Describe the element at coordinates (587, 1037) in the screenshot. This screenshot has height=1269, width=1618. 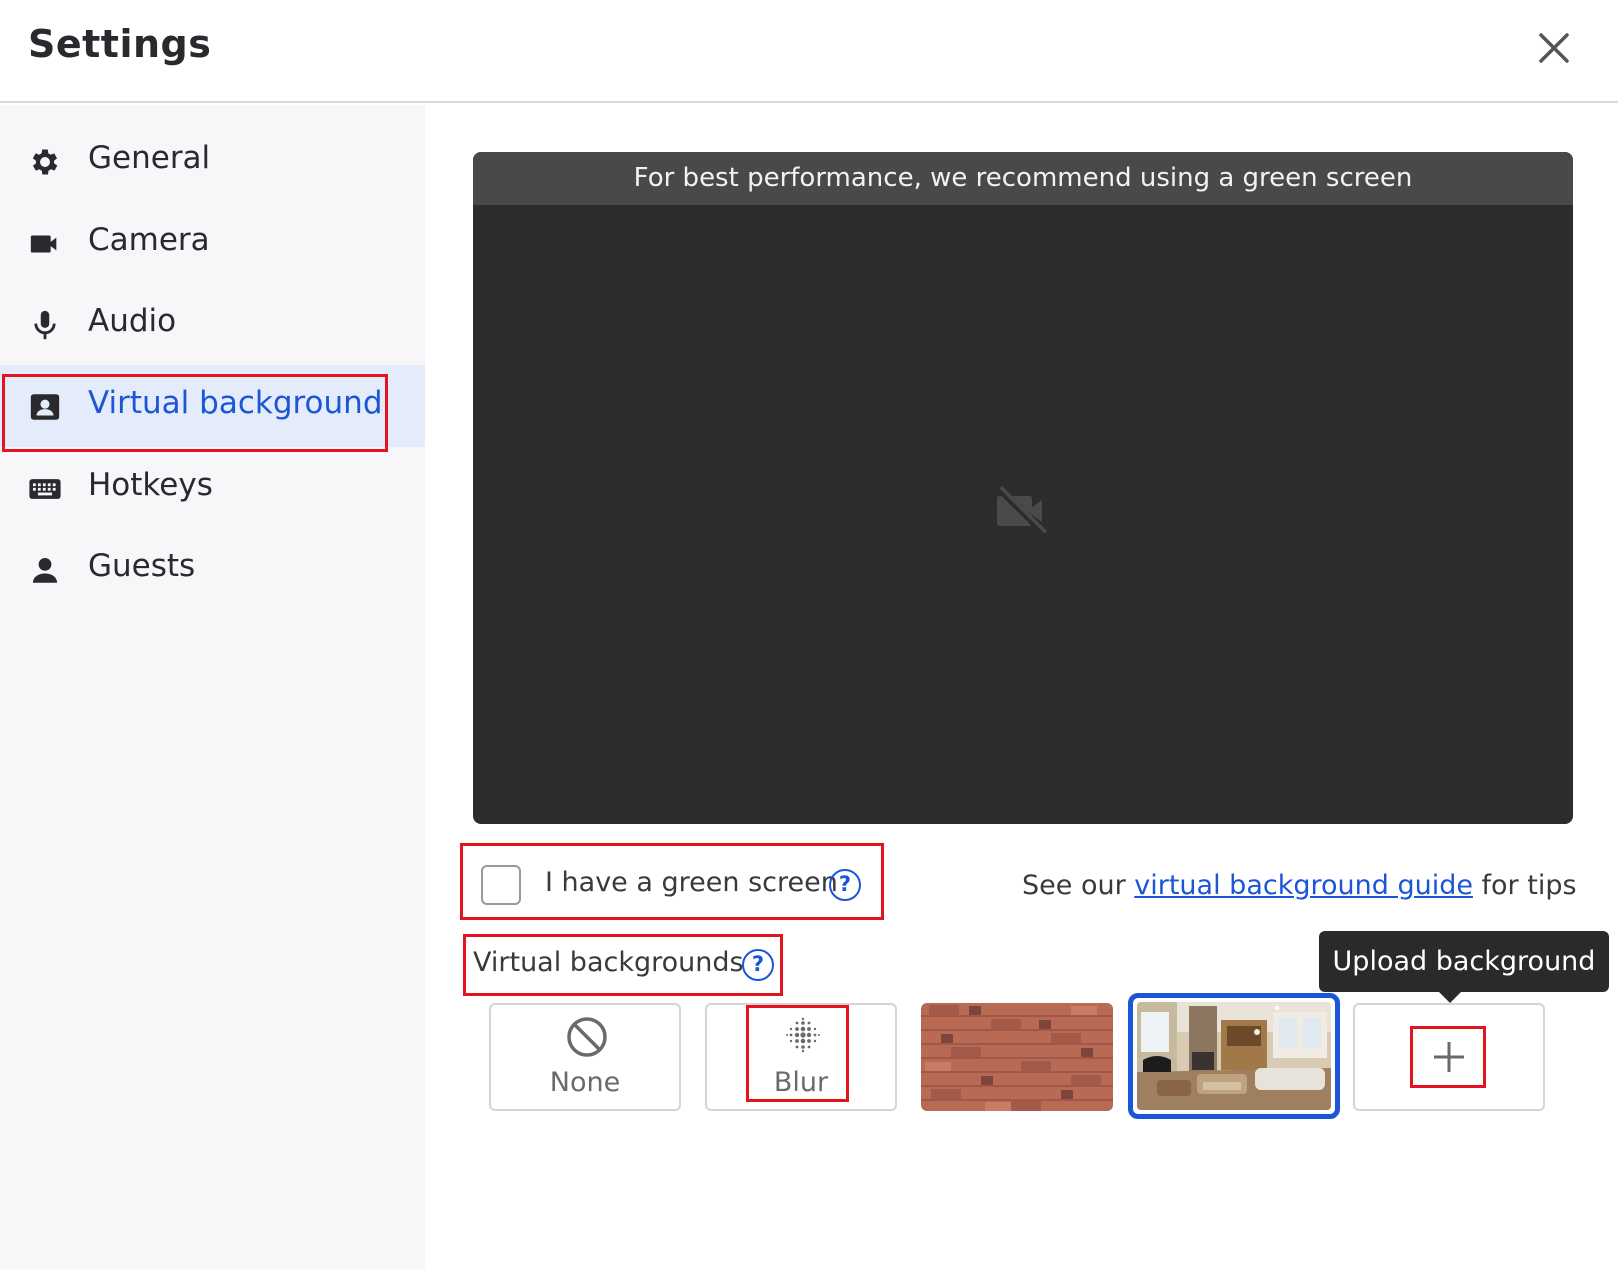
I see `no-entry-icon` at that location.